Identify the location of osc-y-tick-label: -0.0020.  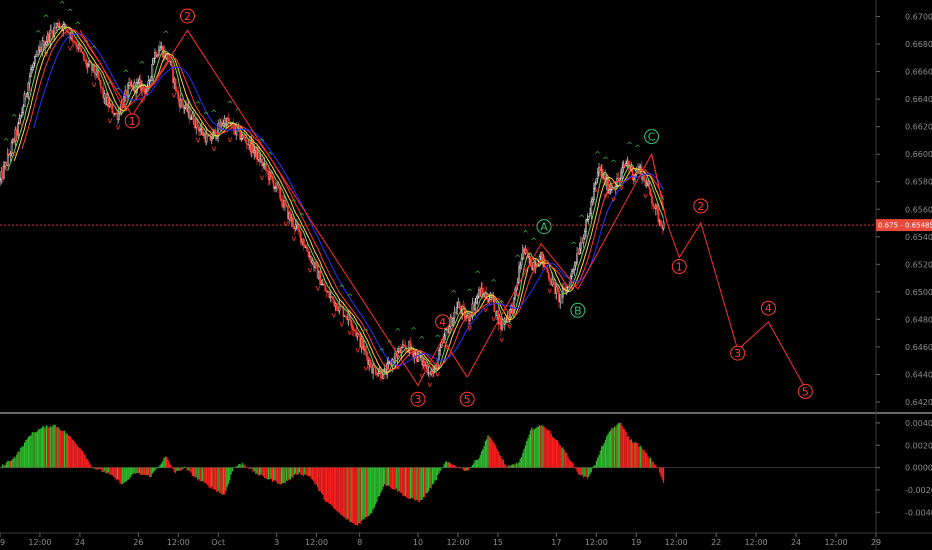
(918, 490).